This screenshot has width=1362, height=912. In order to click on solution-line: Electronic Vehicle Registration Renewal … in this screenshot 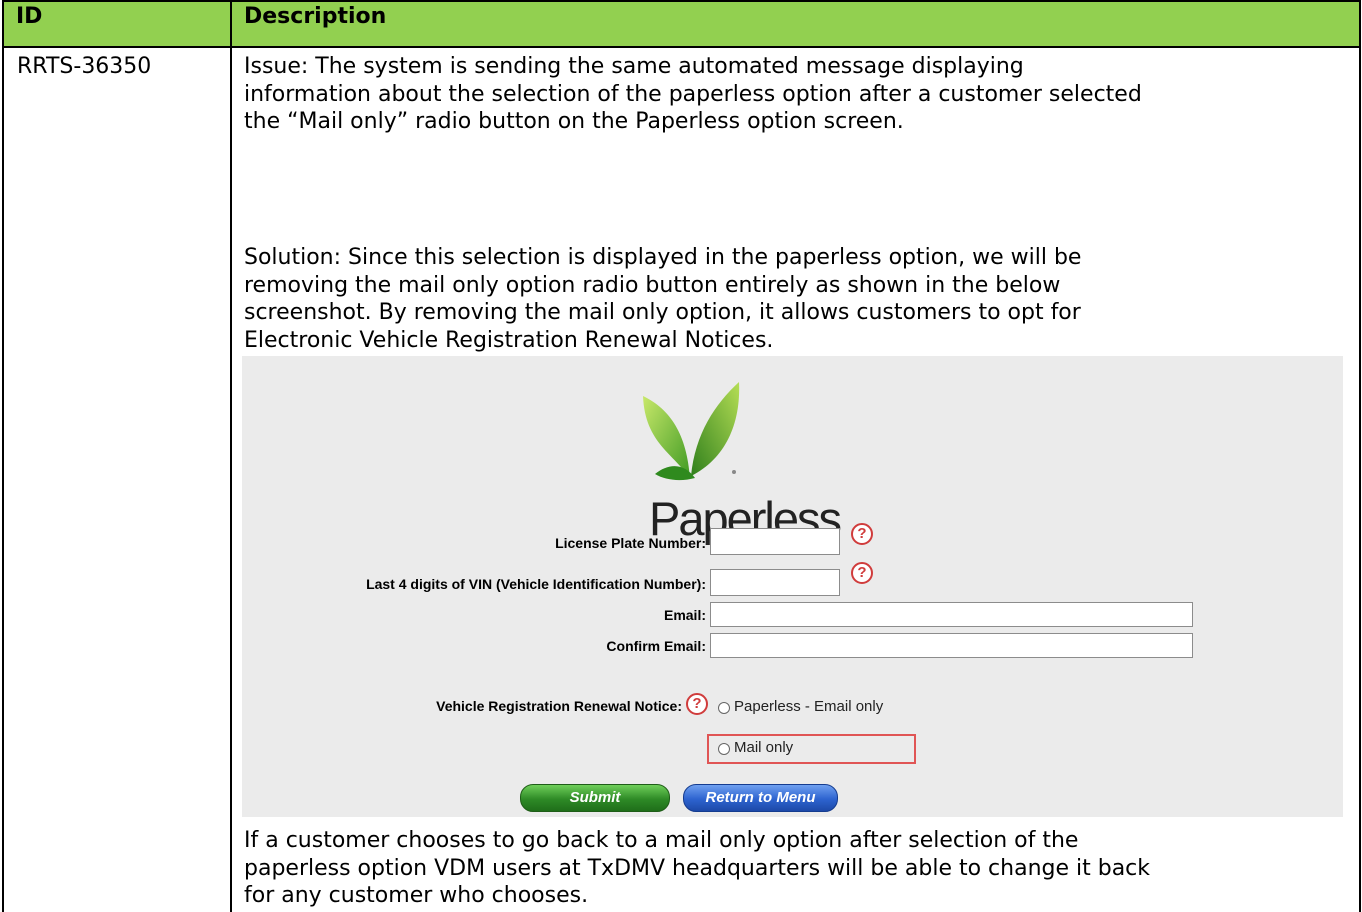, I will do `click(509, 340)`.